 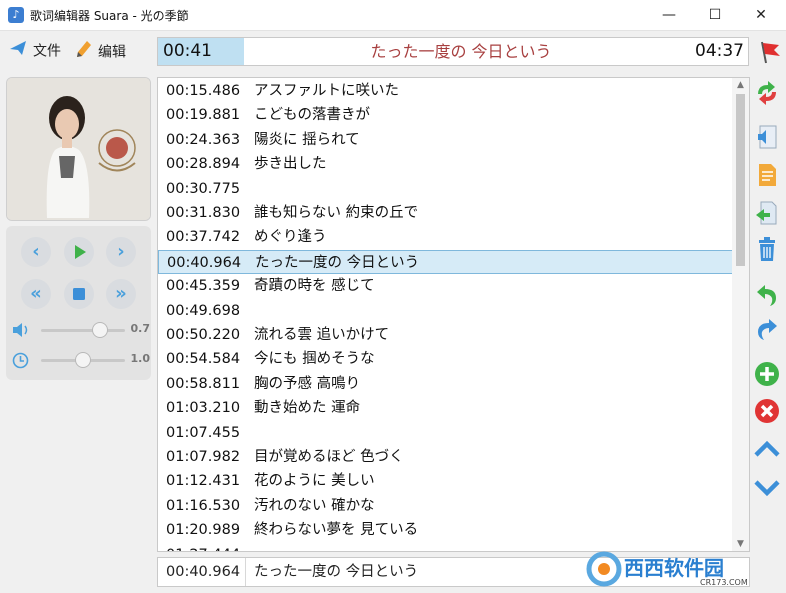 I want to click on stop-button, so click(x=79, y=294).